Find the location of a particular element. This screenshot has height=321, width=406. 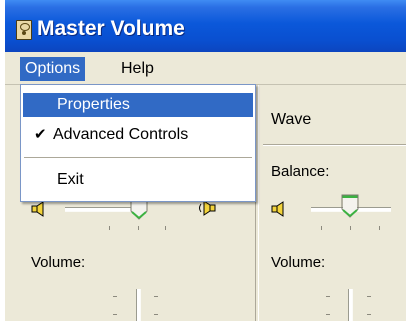

window-title: Master Volume is located at coordinates (111, 28).